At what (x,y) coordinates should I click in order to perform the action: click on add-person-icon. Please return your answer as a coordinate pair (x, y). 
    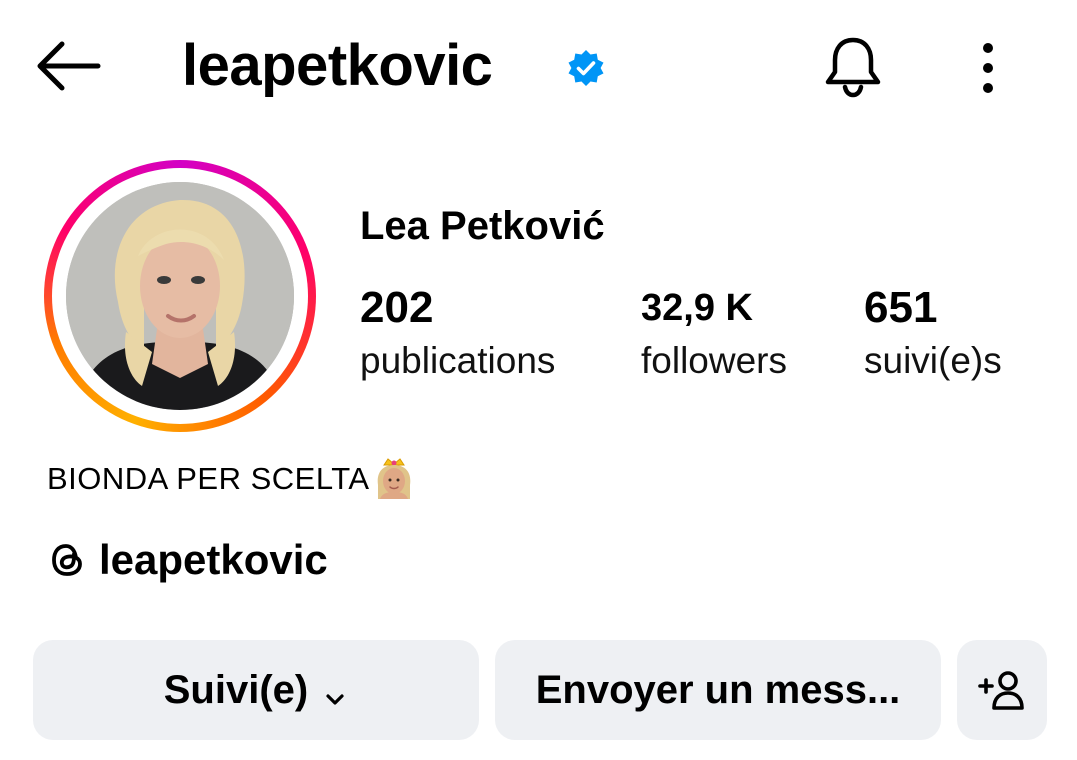
    Looking at the image, I should click on (1001, 690).